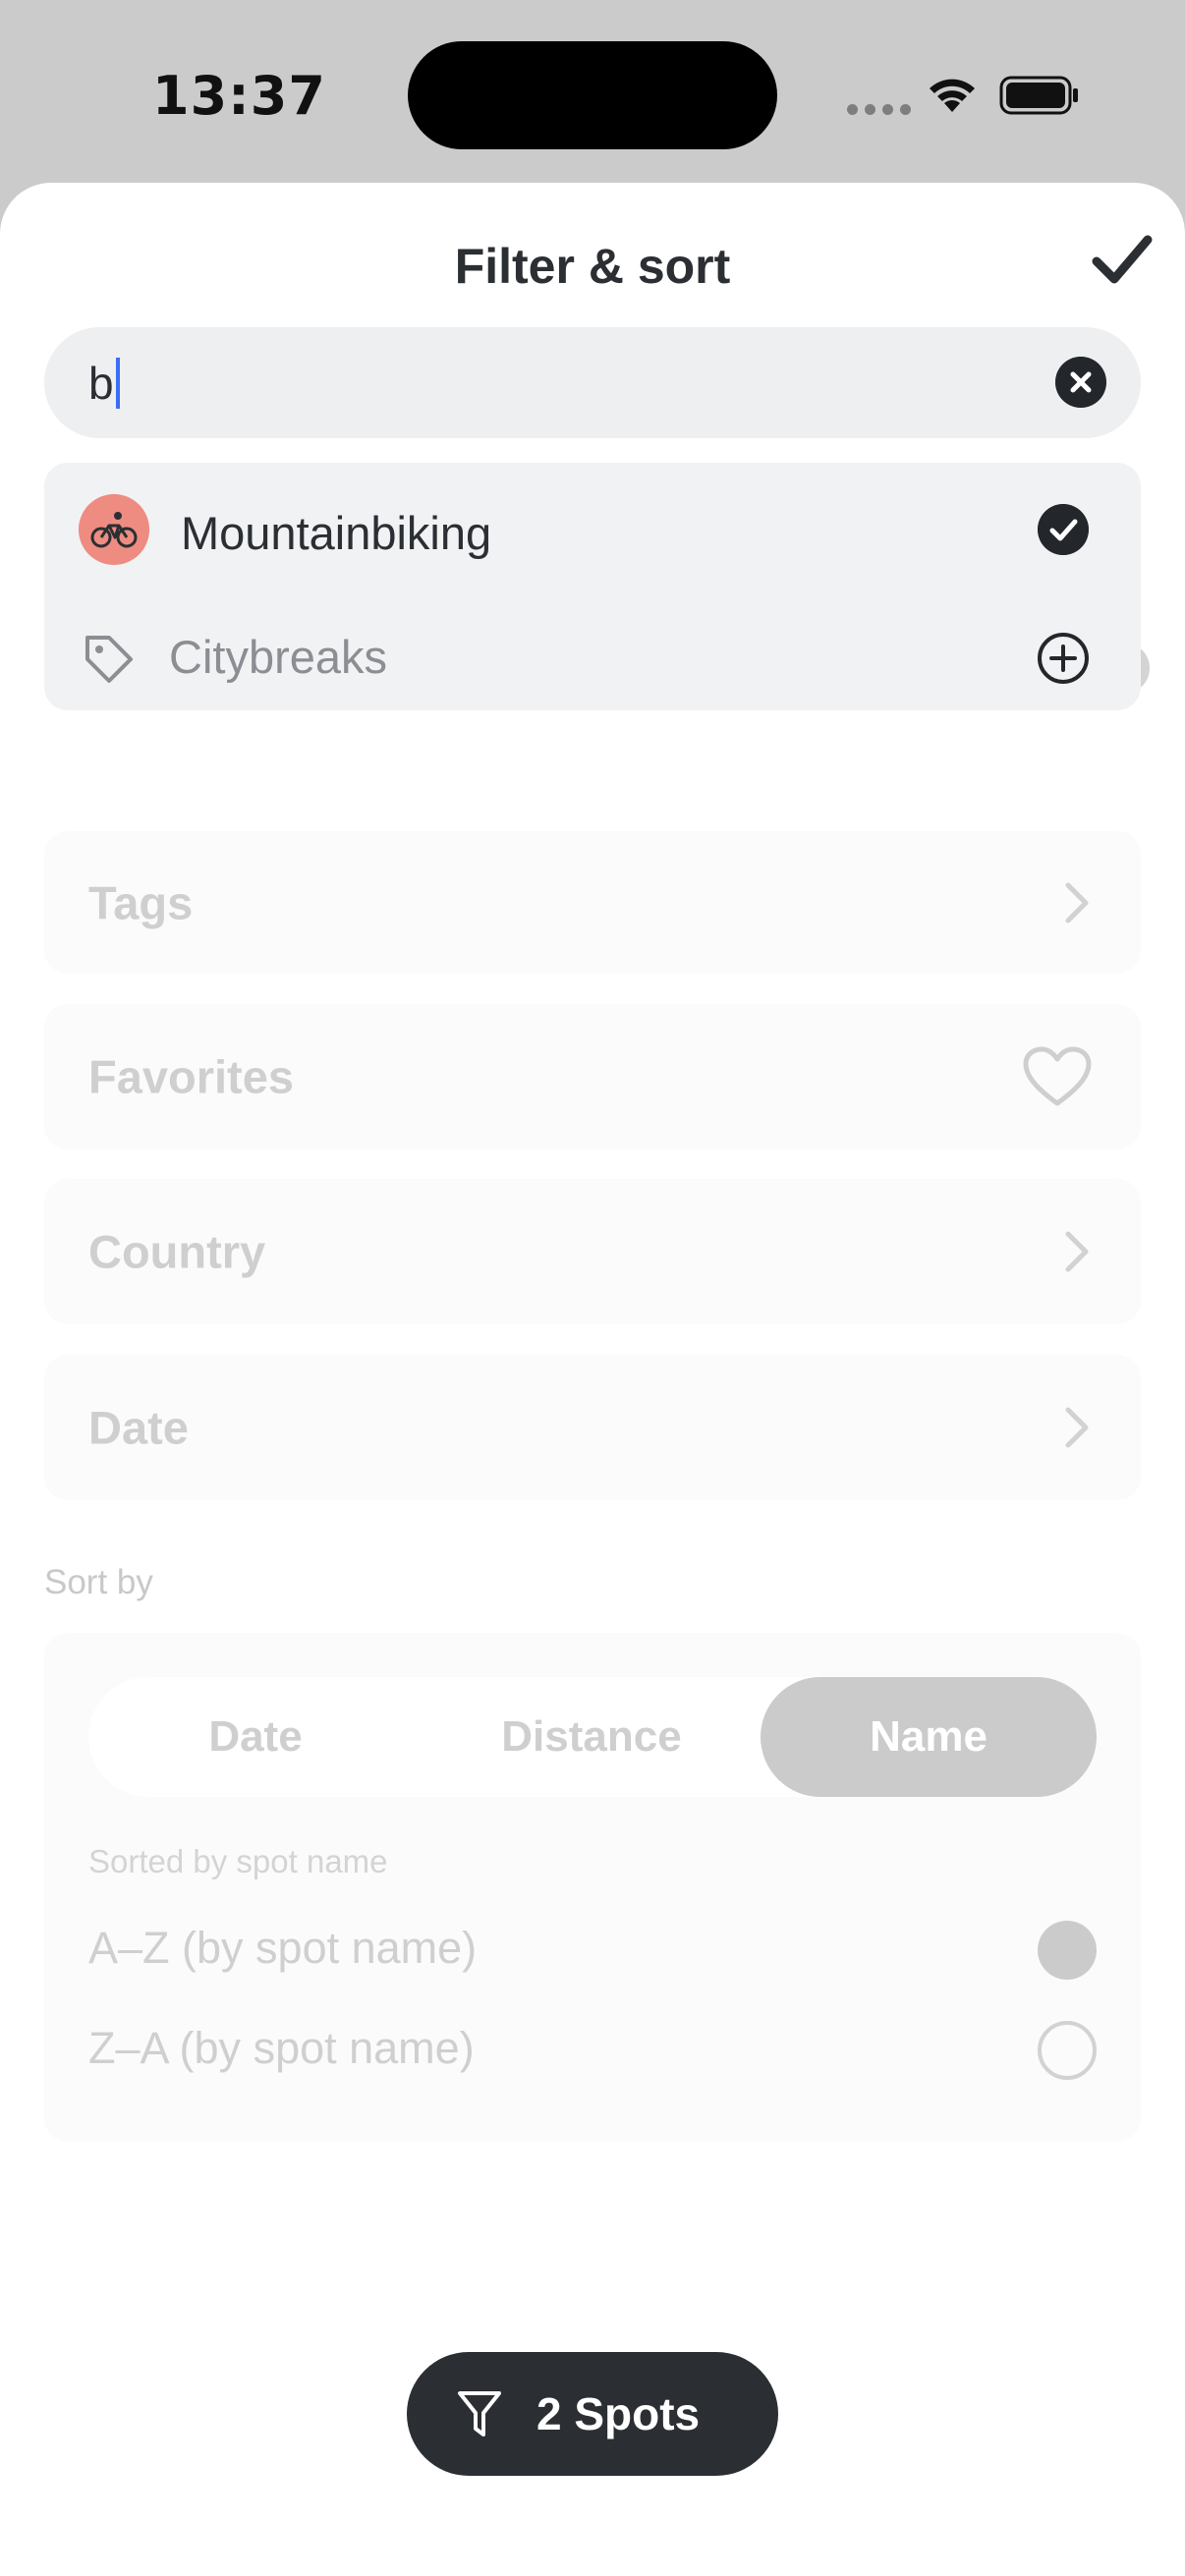 The height and width of the screenshot is (2576, 1185). I want to click on sort-by-caption: Sort by, so click(99, 1582).